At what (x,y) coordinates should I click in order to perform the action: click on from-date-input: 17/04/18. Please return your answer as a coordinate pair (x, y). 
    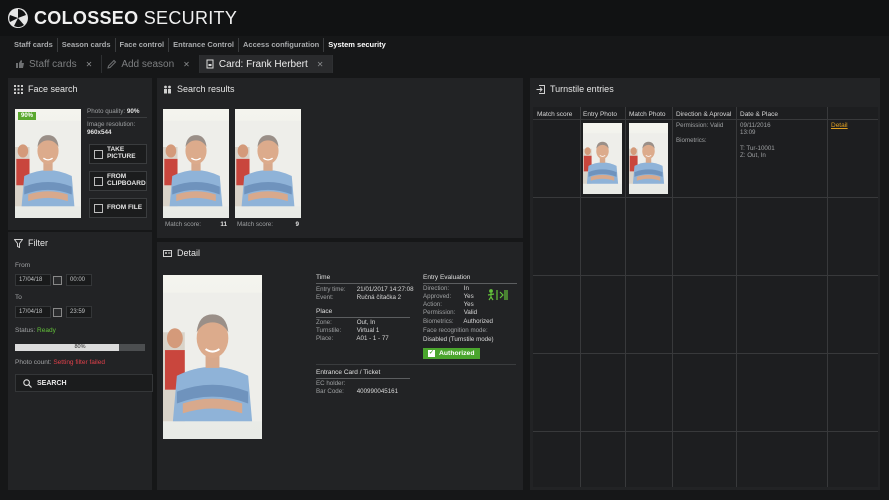
    Looking at the image, I should click on (33, 280).